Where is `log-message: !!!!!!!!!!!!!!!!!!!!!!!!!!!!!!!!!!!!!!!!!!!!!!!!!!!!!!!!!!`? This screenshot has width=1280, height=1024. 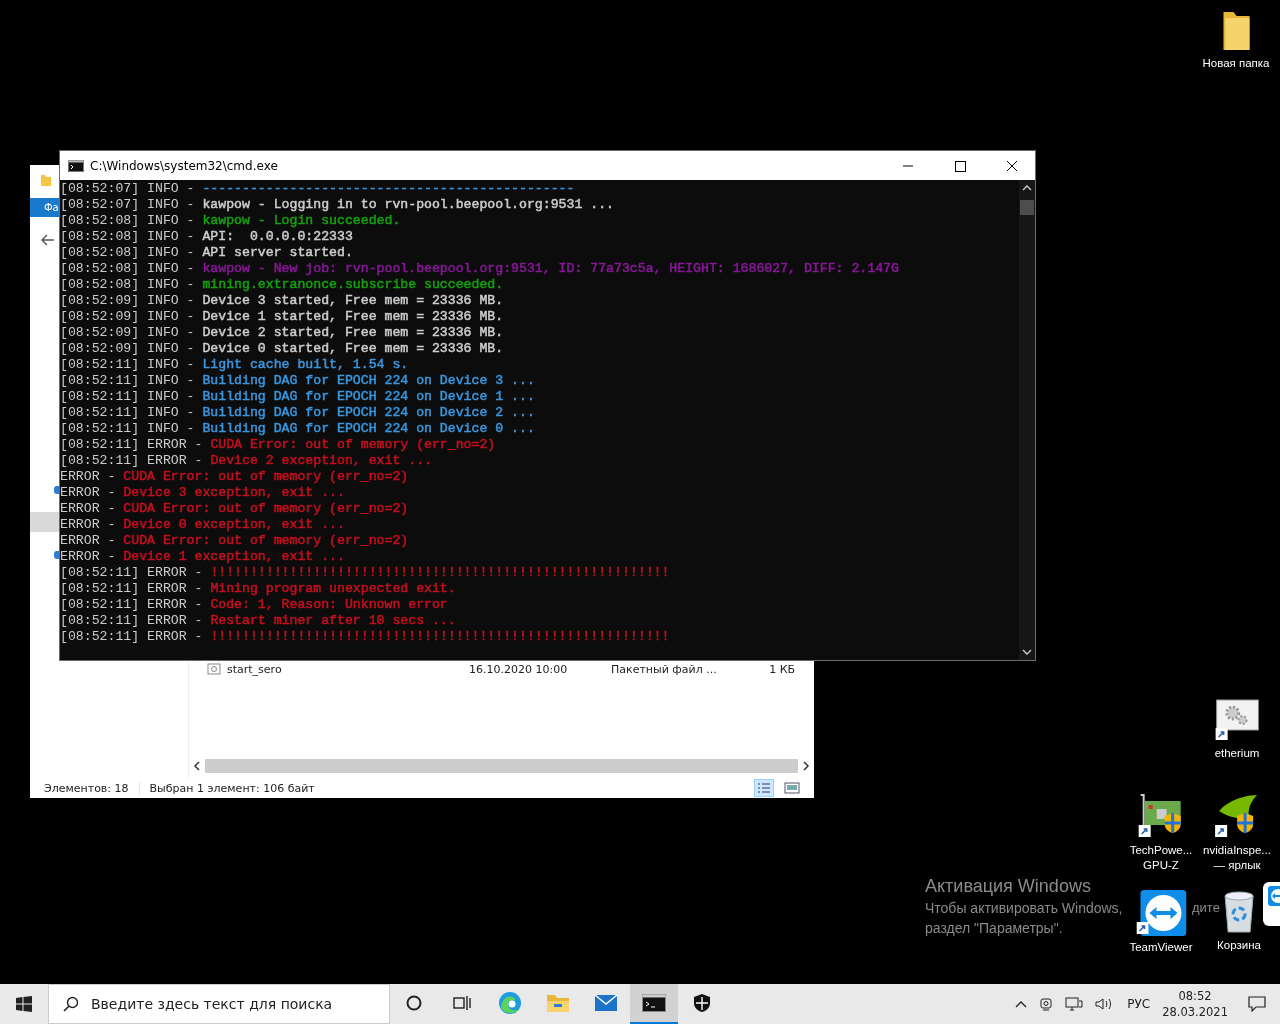 log-message: !!!!!!!!!!!!!!!!!!!!!!!!!!!!!!!!!!!!!!!!!!!!!!!!!!!!!!!!!! is located at coordinates (440, 572).